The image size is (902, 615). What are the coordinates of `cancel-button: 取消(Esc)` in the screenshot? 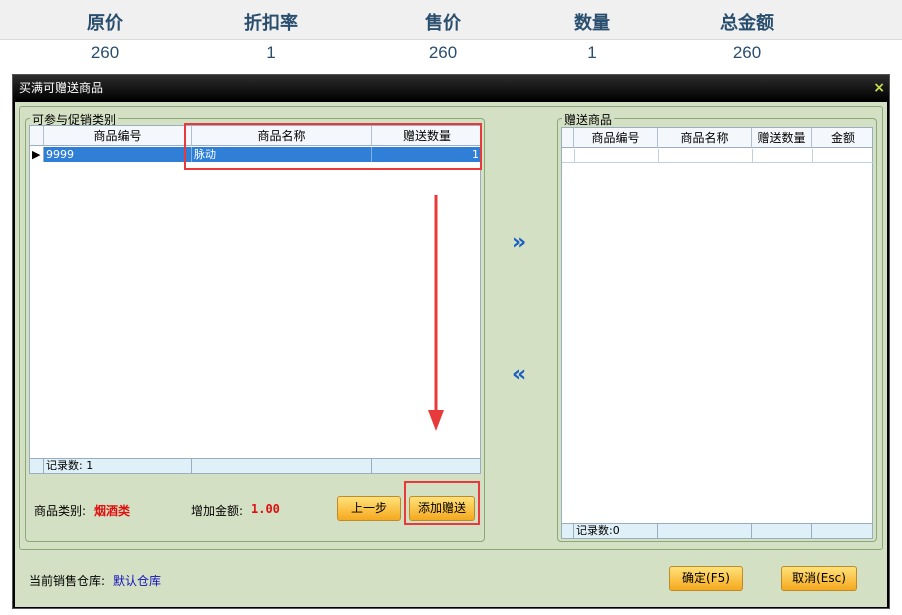 It's located at (819, 578).